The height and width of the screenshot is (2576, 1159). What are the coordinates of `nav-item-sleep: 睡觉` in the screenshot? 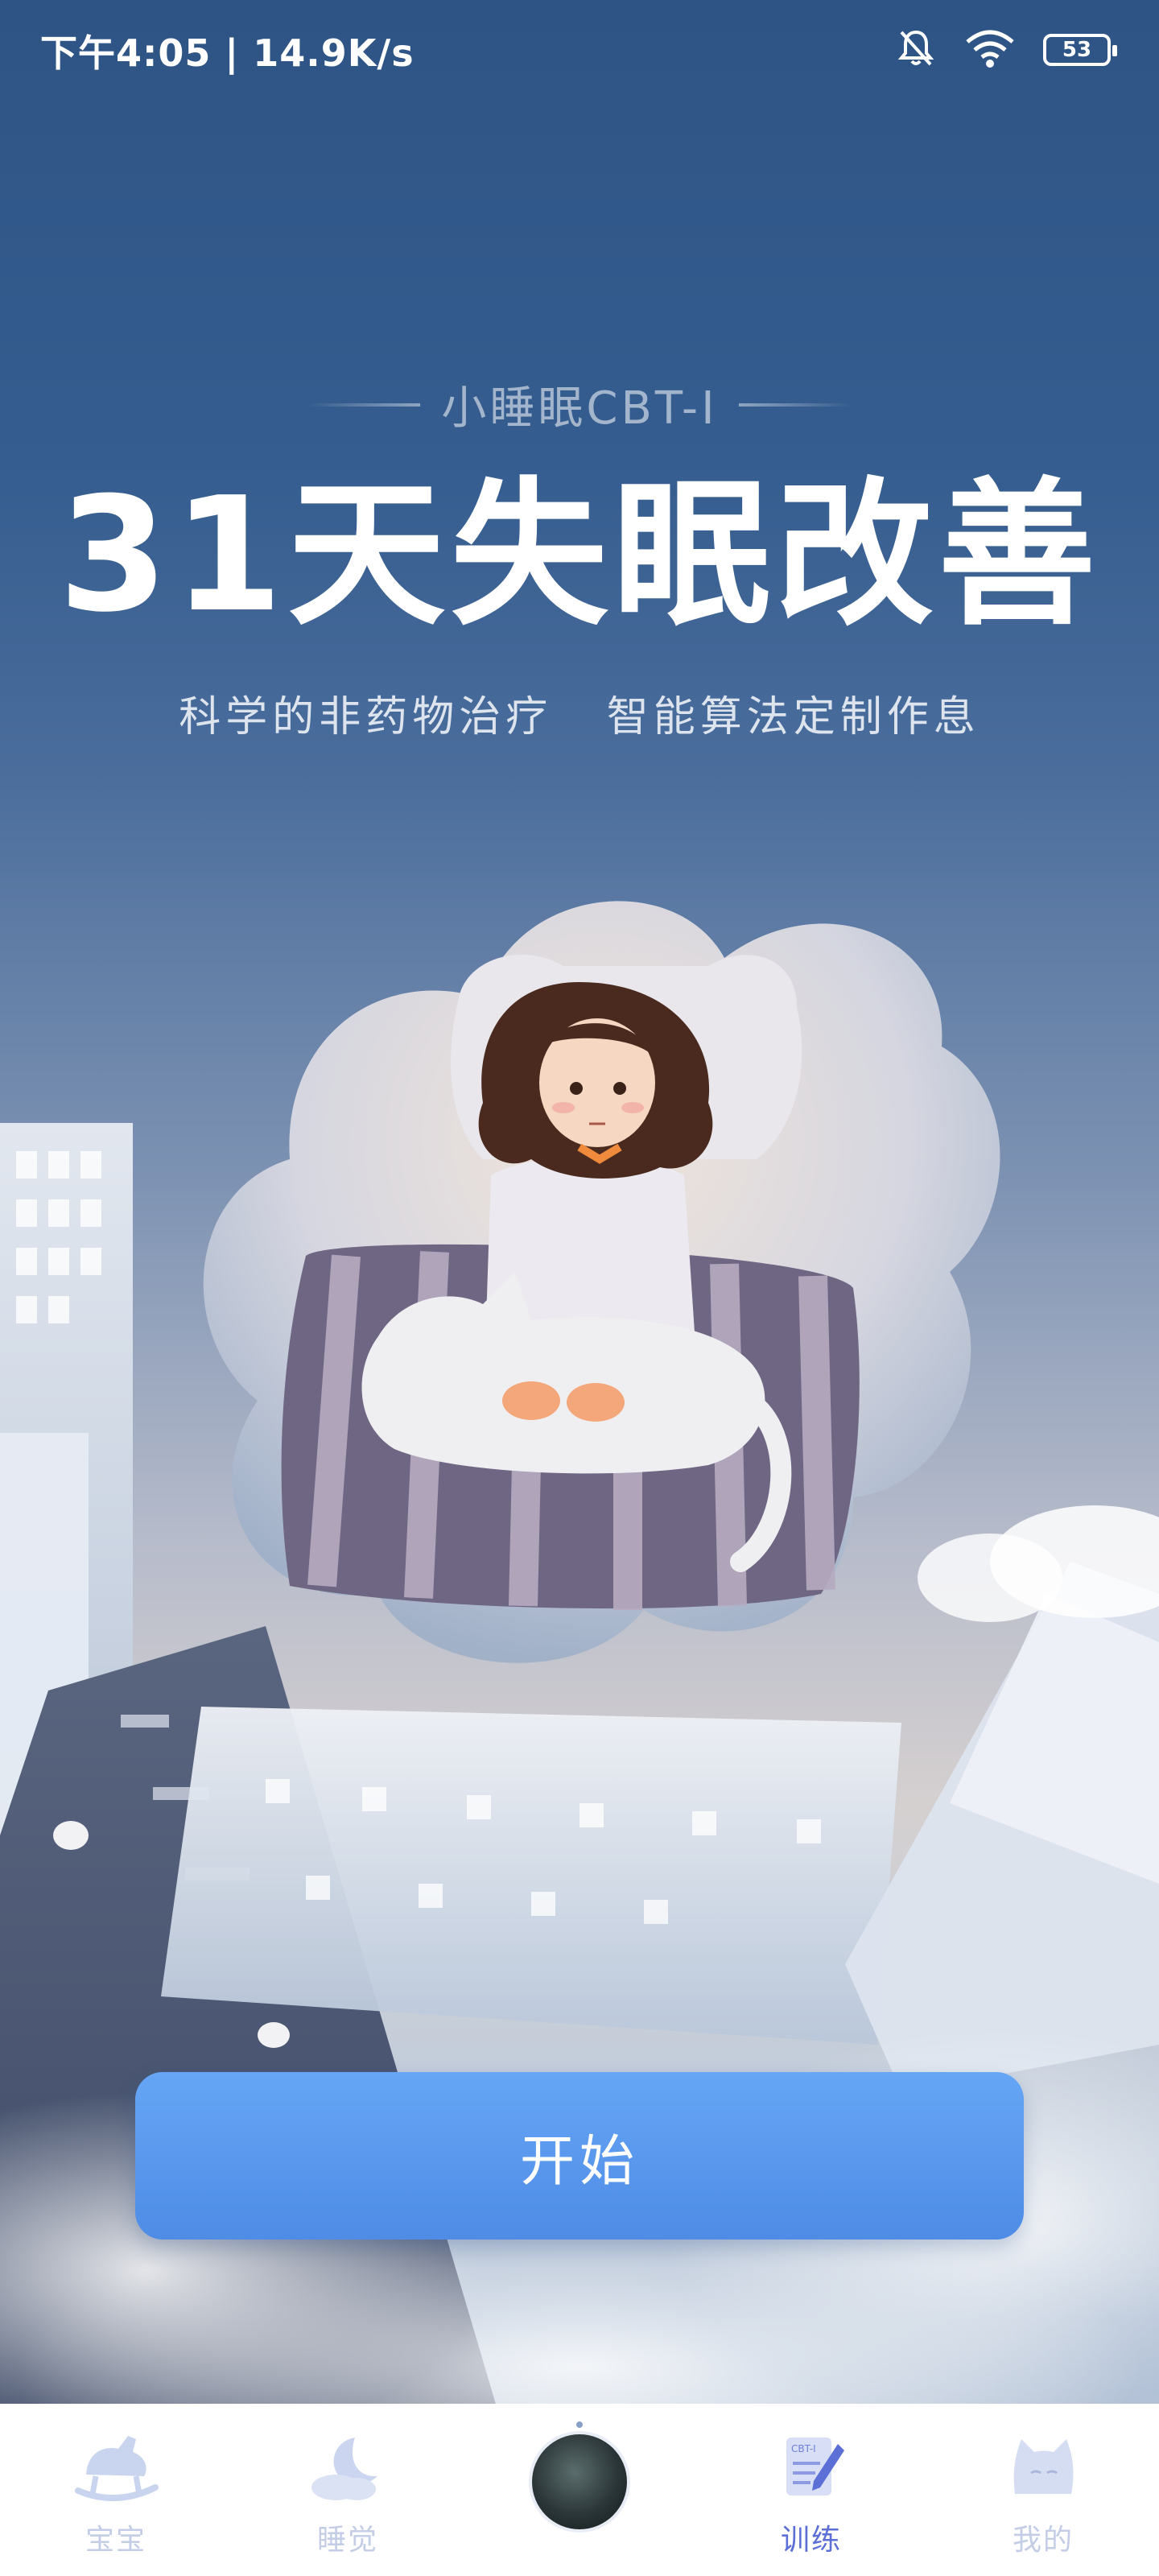 It's located at (347, 2490).